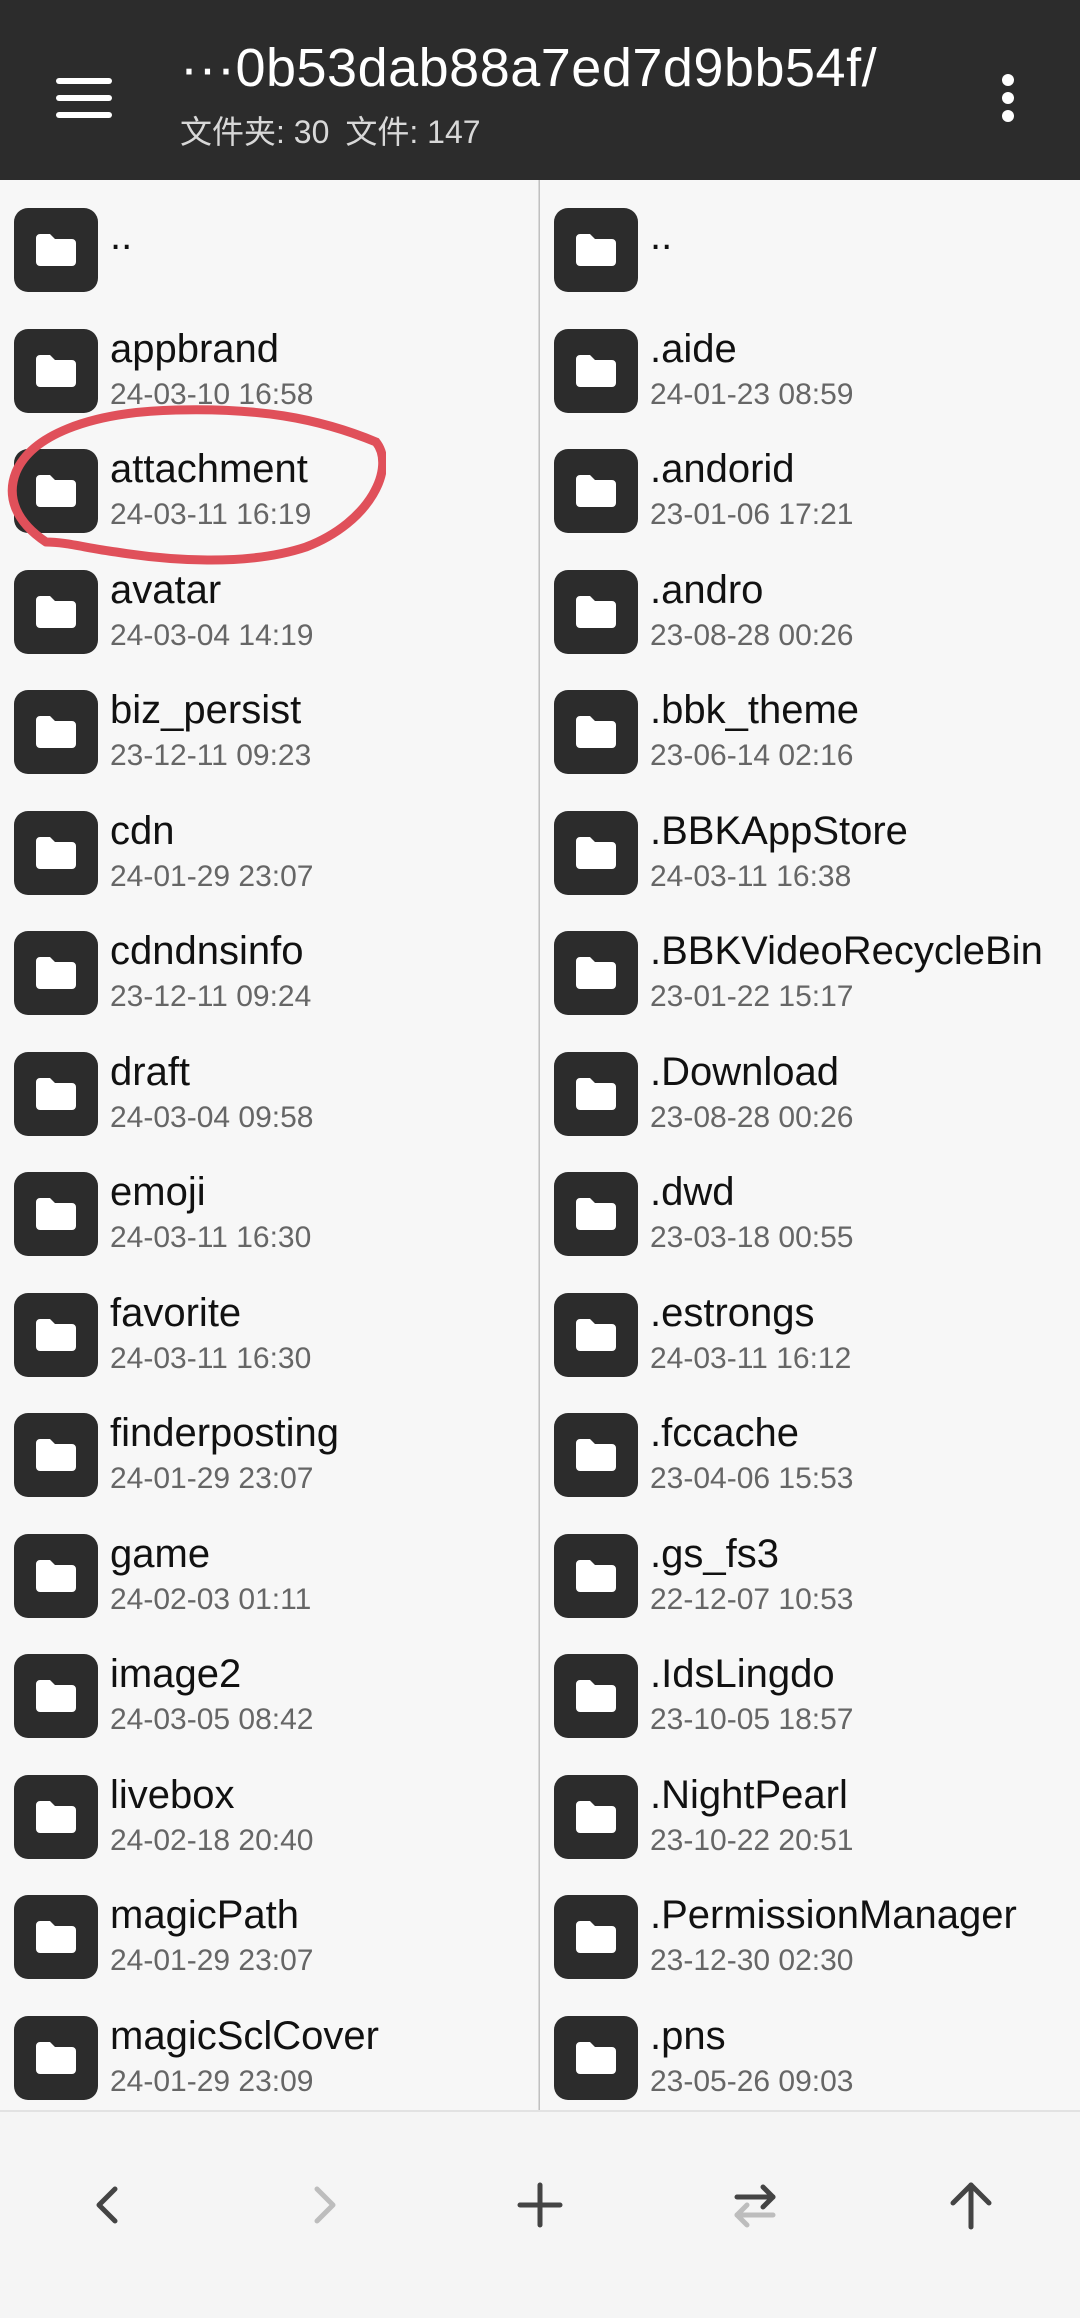 Image resolution: width=1080 pixels, height=2318 pixels. I want to click on folder-row: biz_persist 23-12-11 09:23, so click(270, 732).